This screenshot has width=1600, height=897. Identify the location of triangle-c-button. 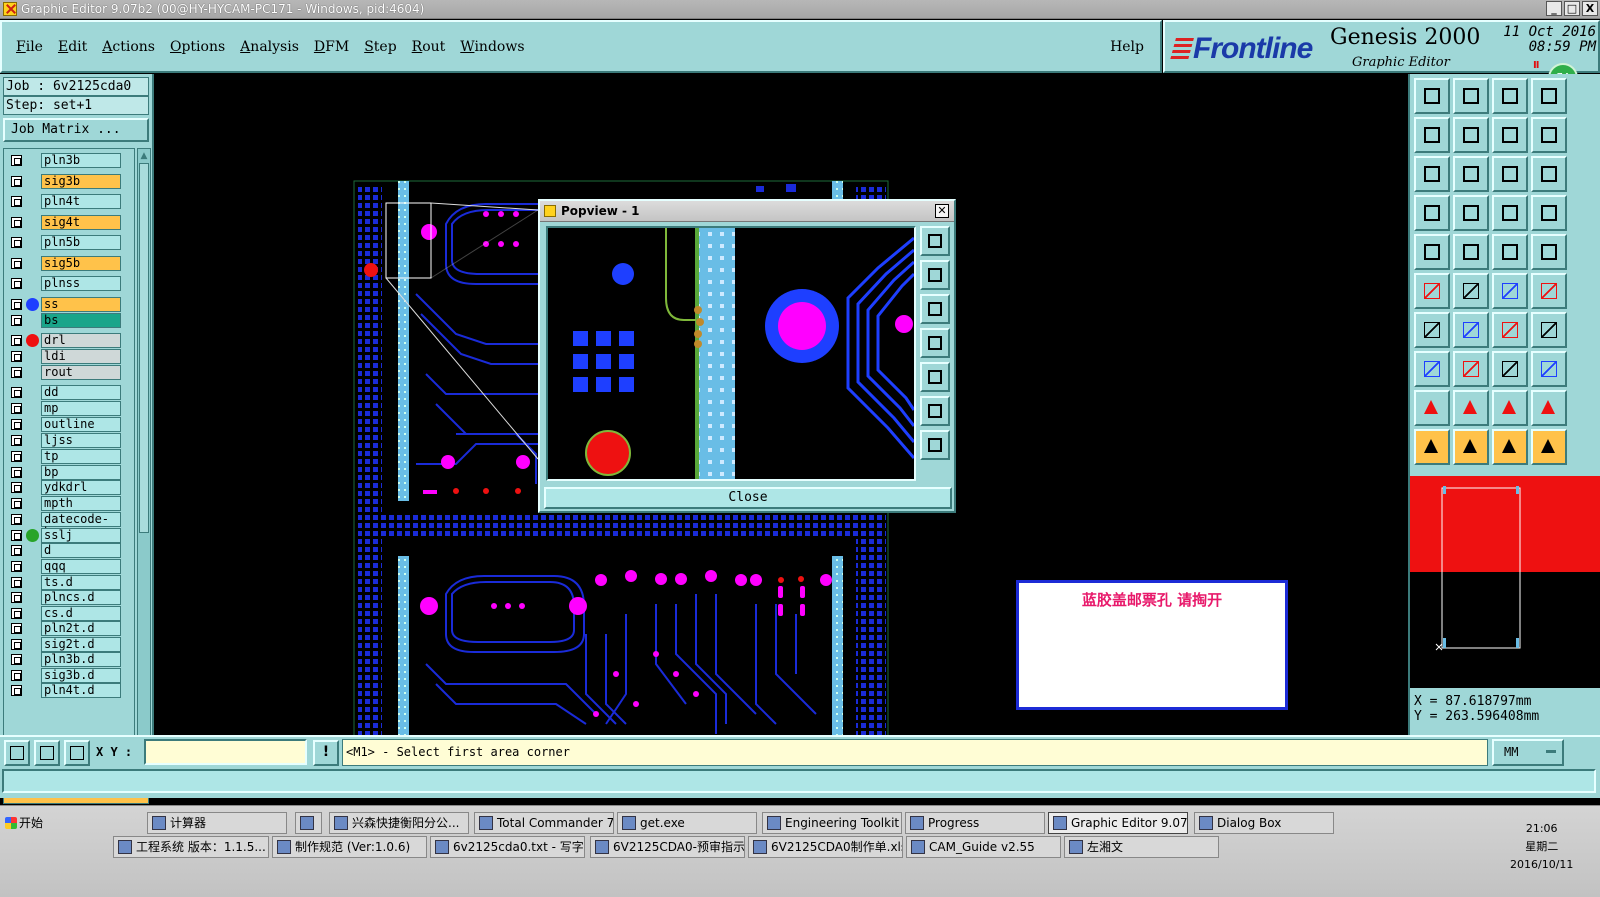
(1510, 408).